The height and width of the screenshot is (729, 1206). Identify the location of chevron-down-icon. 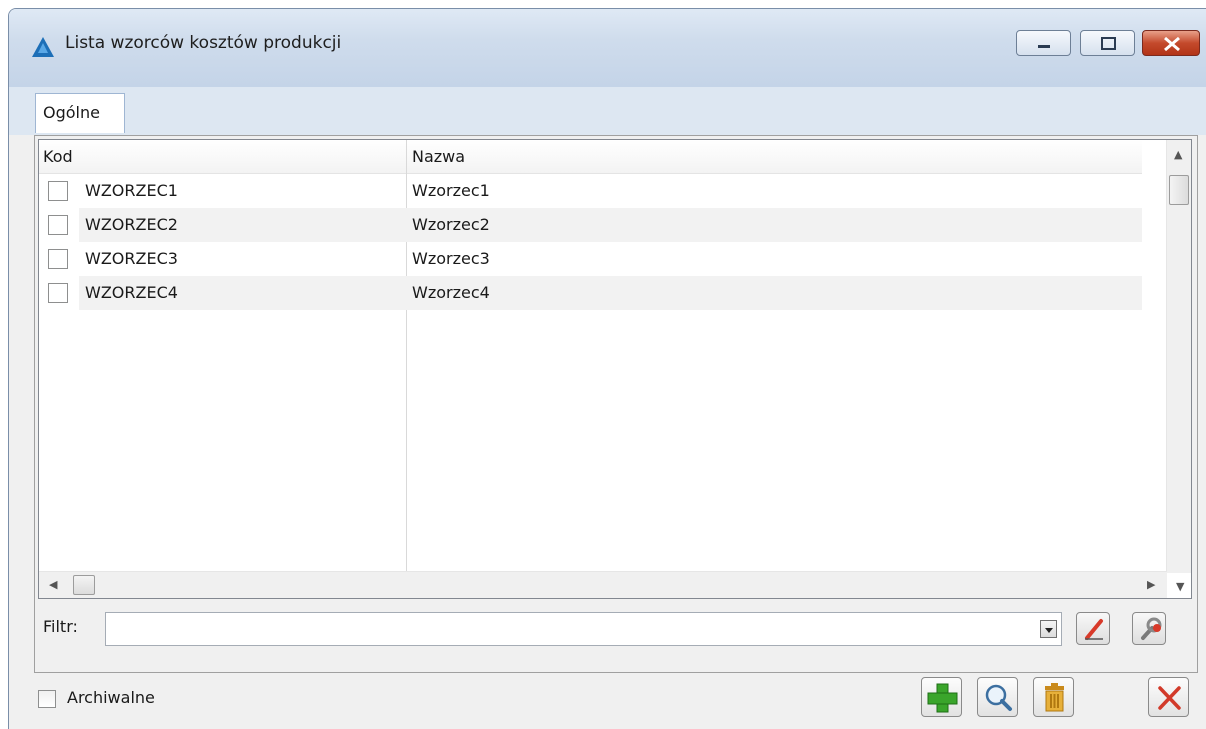
(1049, 630).